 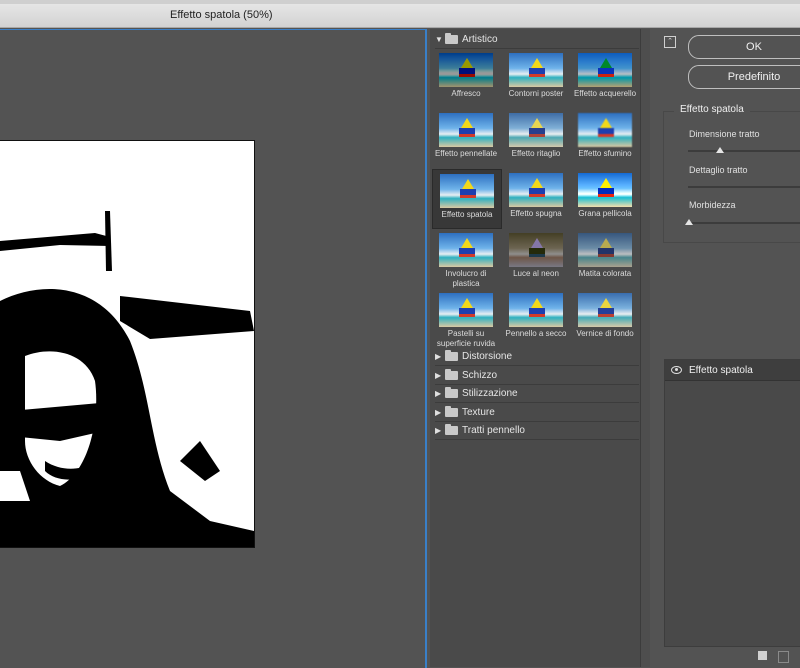 What do you see at coordinates (400, 2) in the screenshot?
I see `menu-strip` at bounding box center [400, 2].